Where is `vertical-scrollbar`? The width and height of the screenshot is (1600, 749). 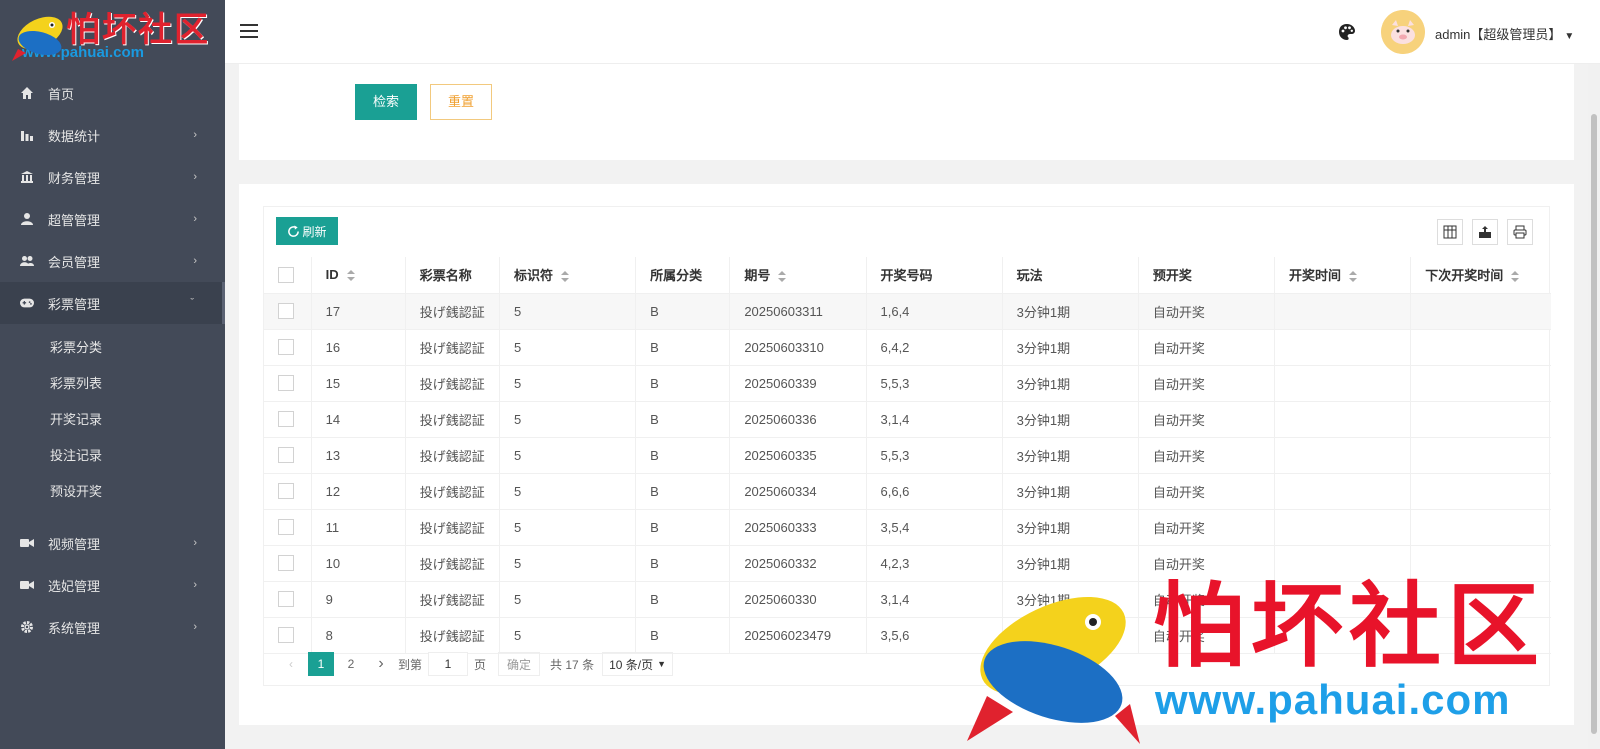
vertical-scrollbar is located at coordinates (1594, 406).